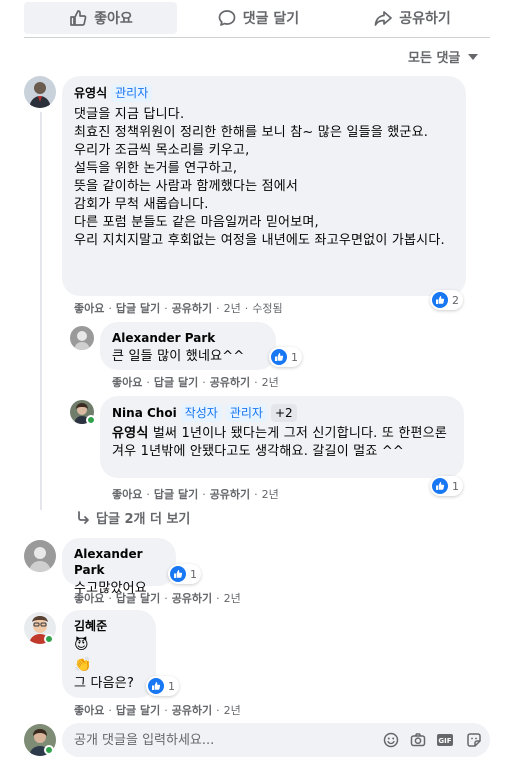  I want to click on comment-button-label: 댓글 달기, so click(271, 19).